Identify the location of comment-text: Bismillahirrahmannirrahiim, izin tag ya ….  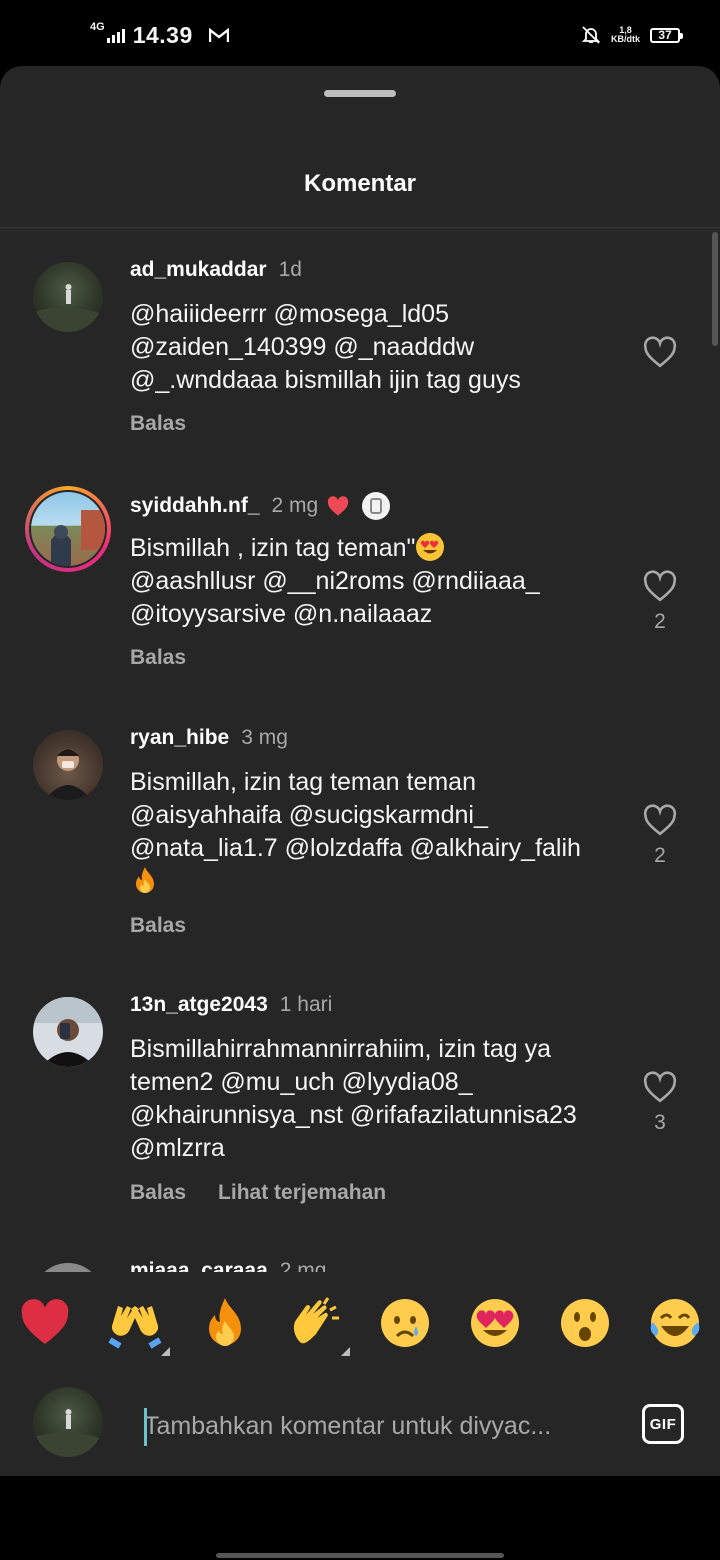
(353, 1098).